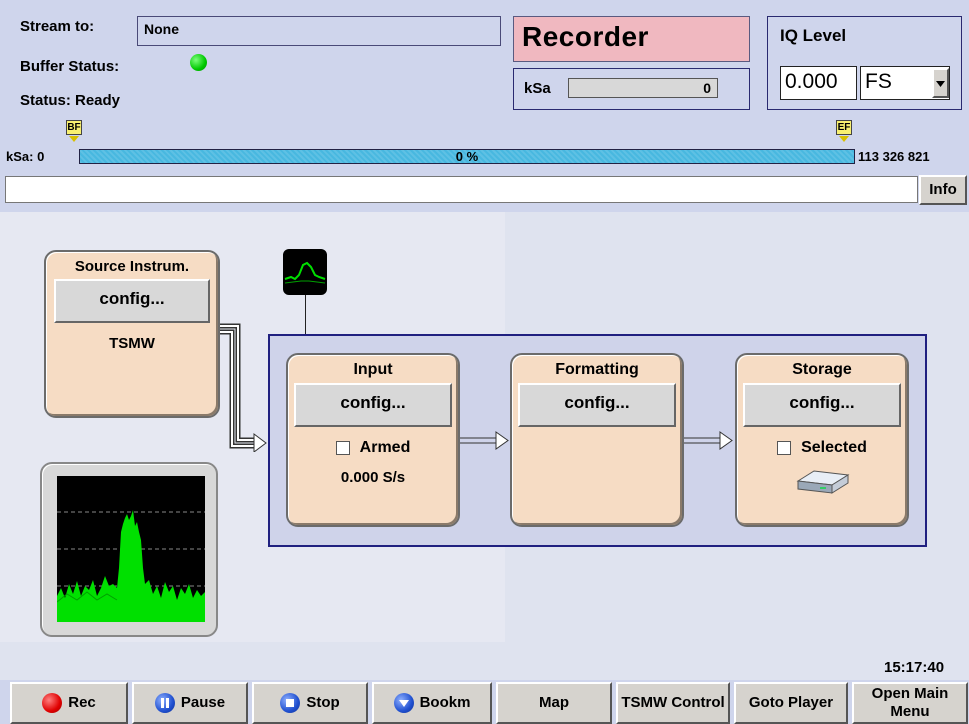 The image size is (969, 724). What do you see at coordinates (822, 481) in the screenshot?
I see `hard-drive-icon` at bounding box center [822, 481].